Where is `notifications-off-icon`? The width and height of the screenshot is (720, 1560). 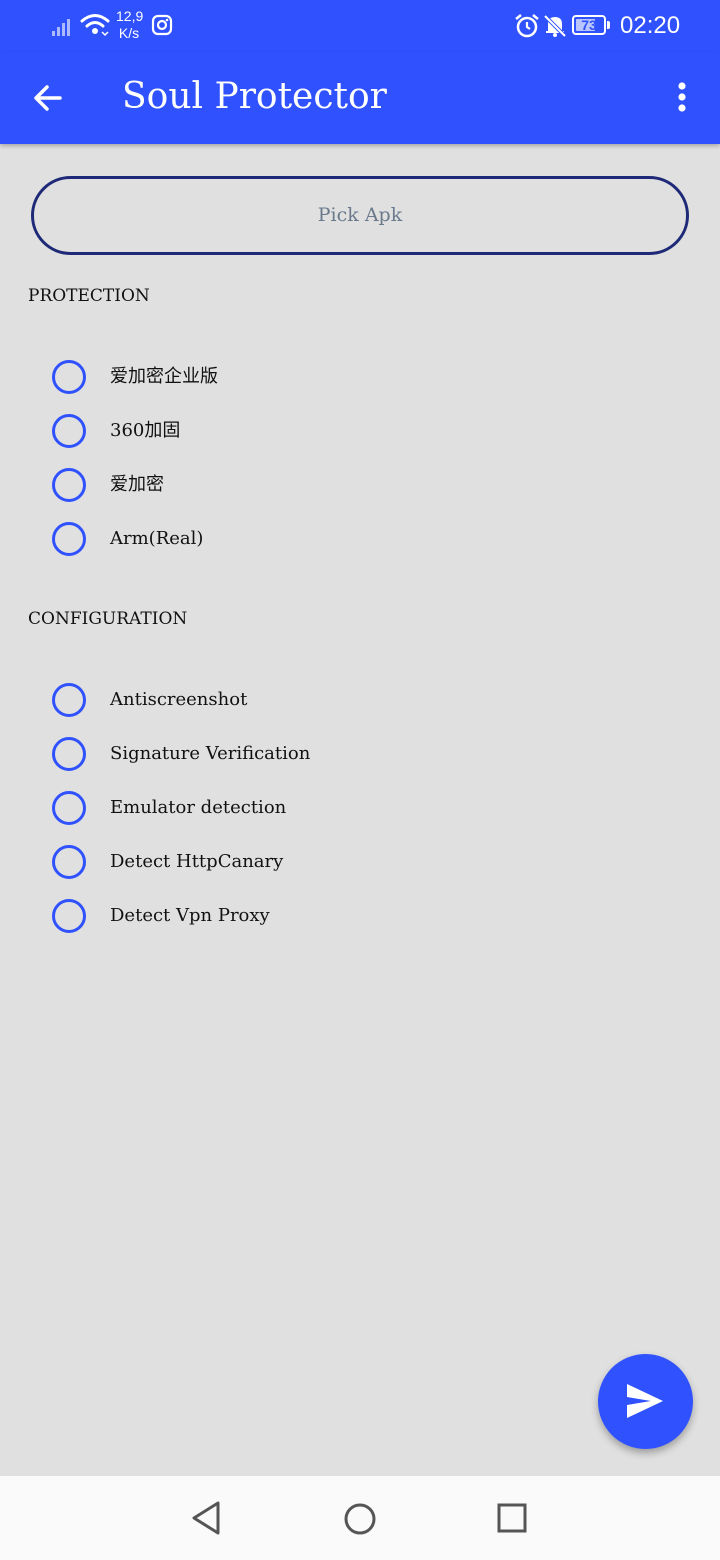 notifications-off-icon is located at coordinates (555, 26).